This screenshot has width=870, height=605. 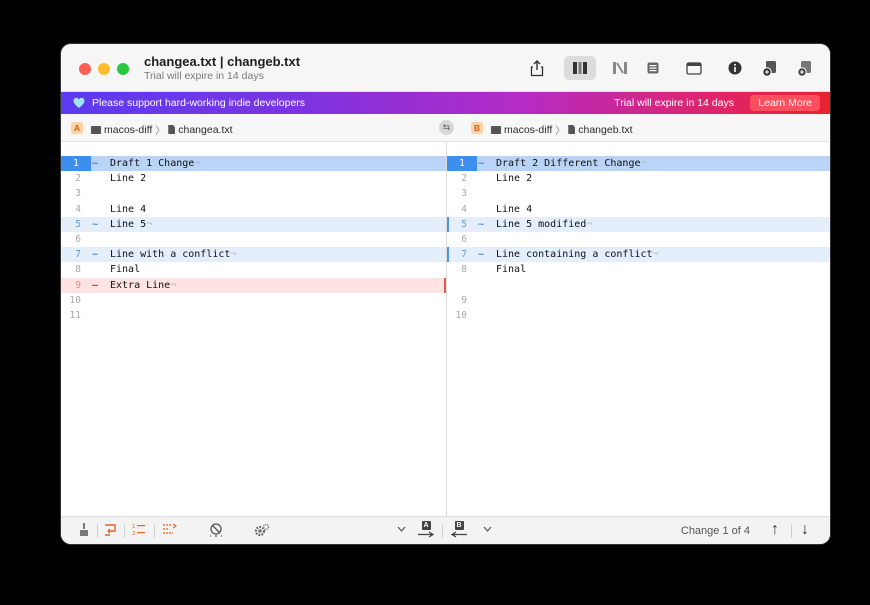 What do you see at coordinates (638, 178) in the screenshot?
I see `right-line: 2 Line 2` at bounding box center [638, 178].